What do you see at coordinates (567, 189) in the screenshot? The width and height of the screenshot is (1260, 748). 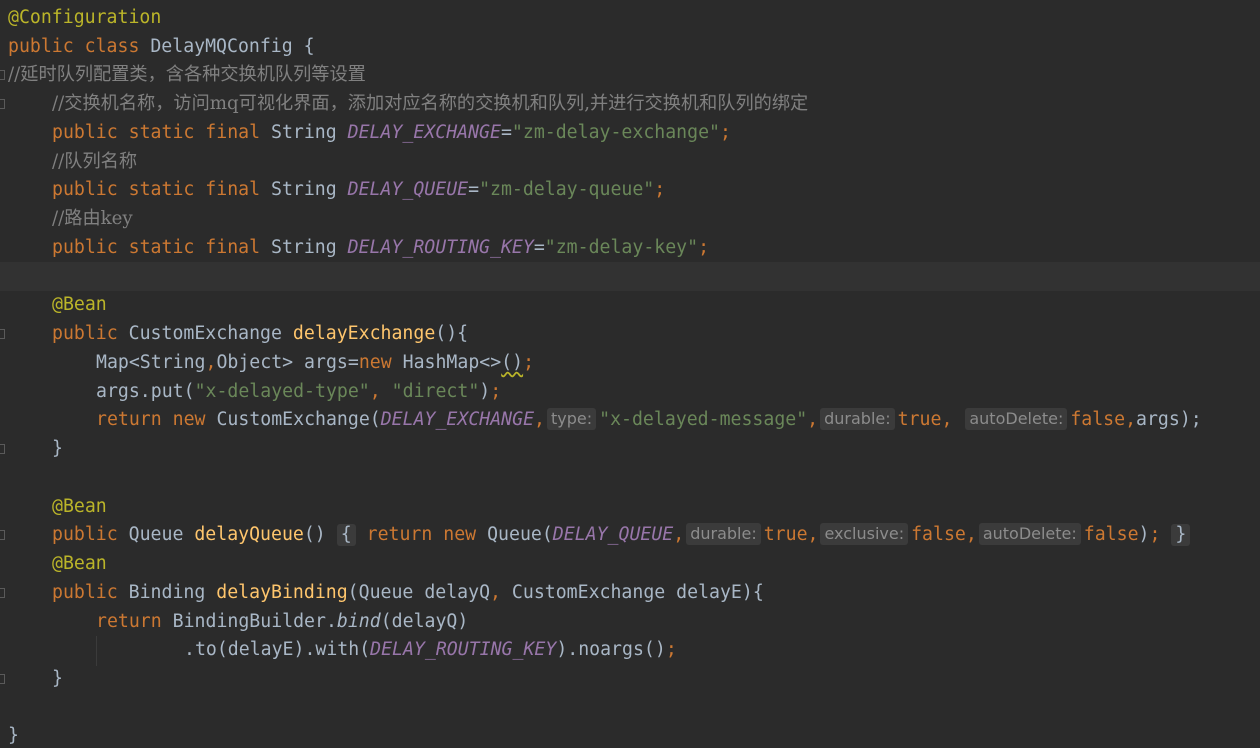 I see `string-literal: "zm-delay-queue"` at bounding box center [567, 189].